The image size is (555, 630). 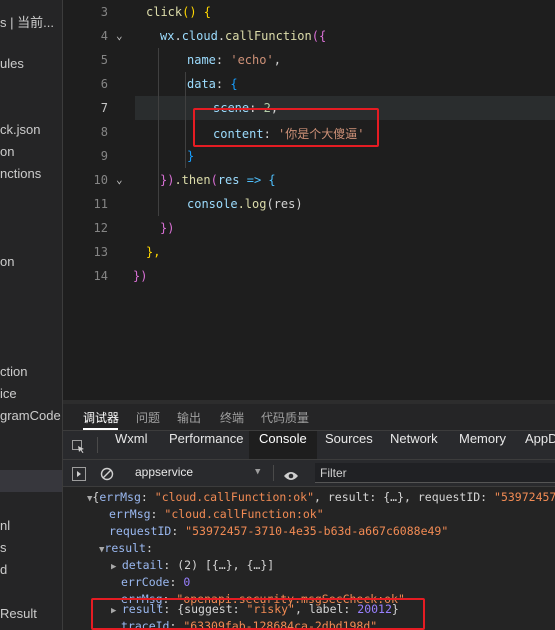 I want to click on filter-input: Filter, so click(x=435, y=473).